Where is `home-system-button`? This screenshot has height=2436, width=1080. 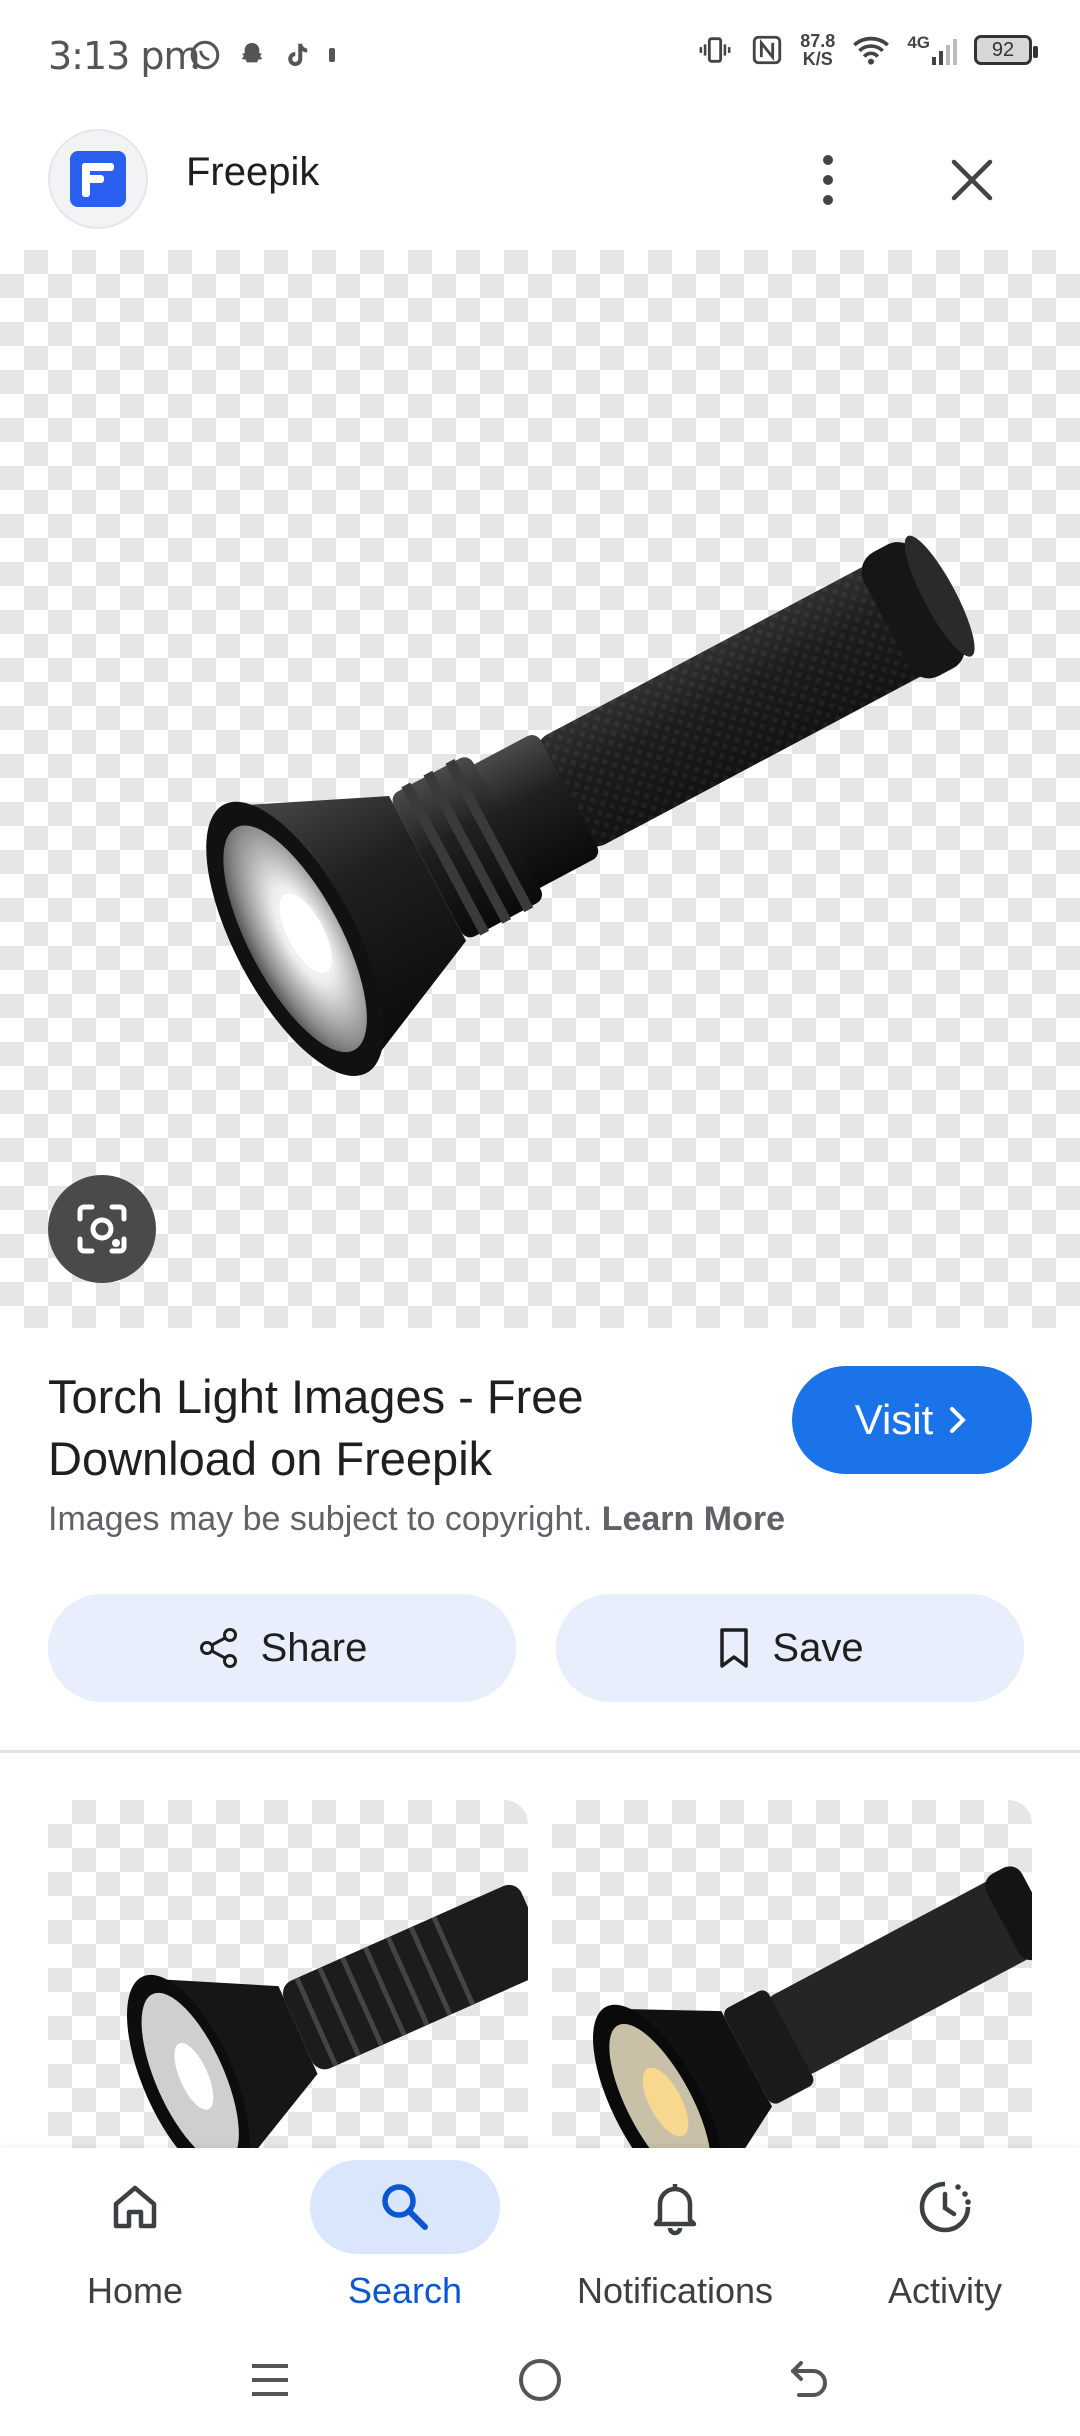 home-system-button is located at coordinates (540, 2380).